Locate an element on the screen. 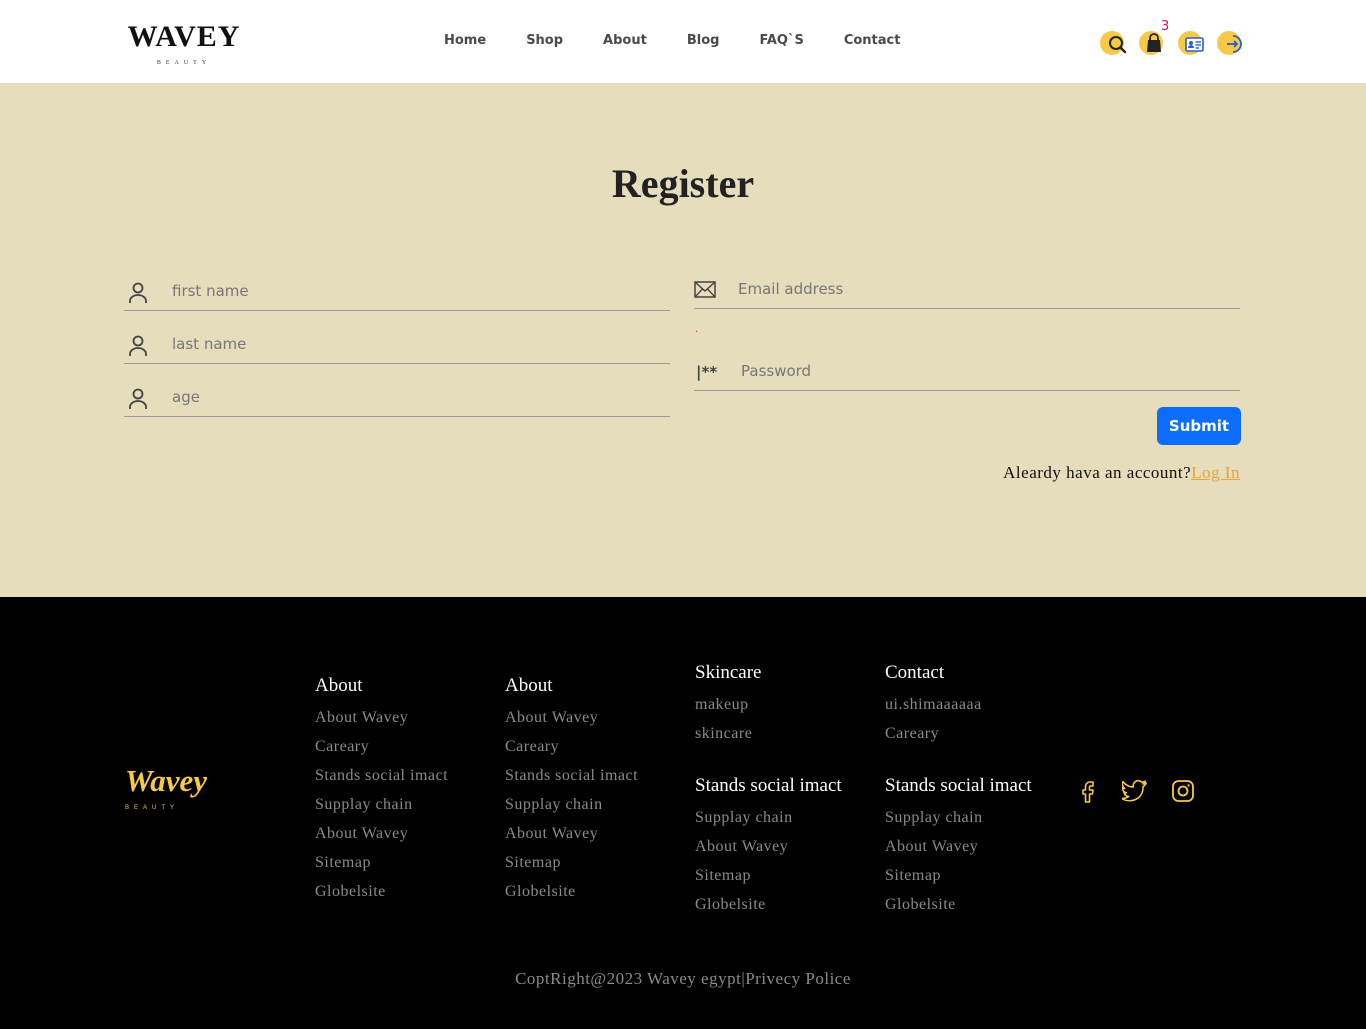  login-prompt-text: Aleardy hava an account? is located at coordinates (1097, 472).